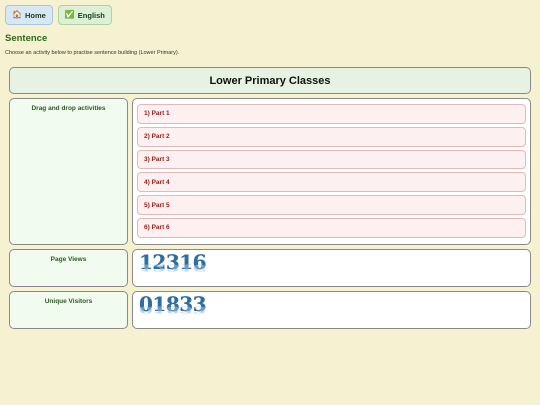  Describe the element at coordinates (331, 182) in the screenshot. I see `part-4-link: 4) Part 4` at that location.